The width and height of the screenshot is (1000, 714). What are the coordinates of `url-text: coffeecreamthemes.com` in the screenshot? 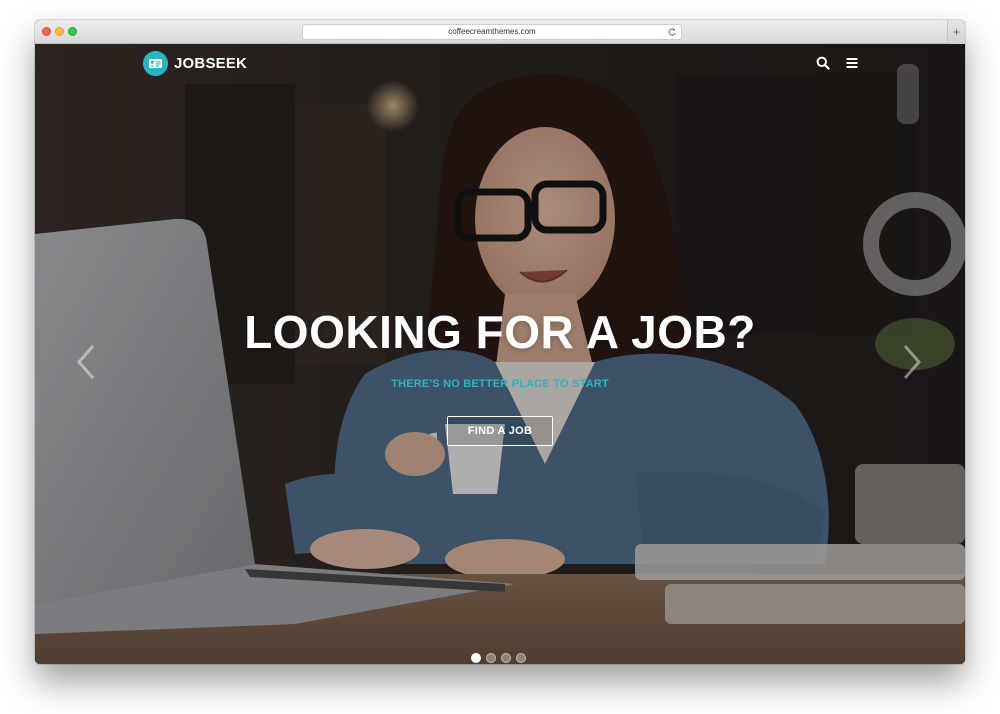 It's located at (492, 31).